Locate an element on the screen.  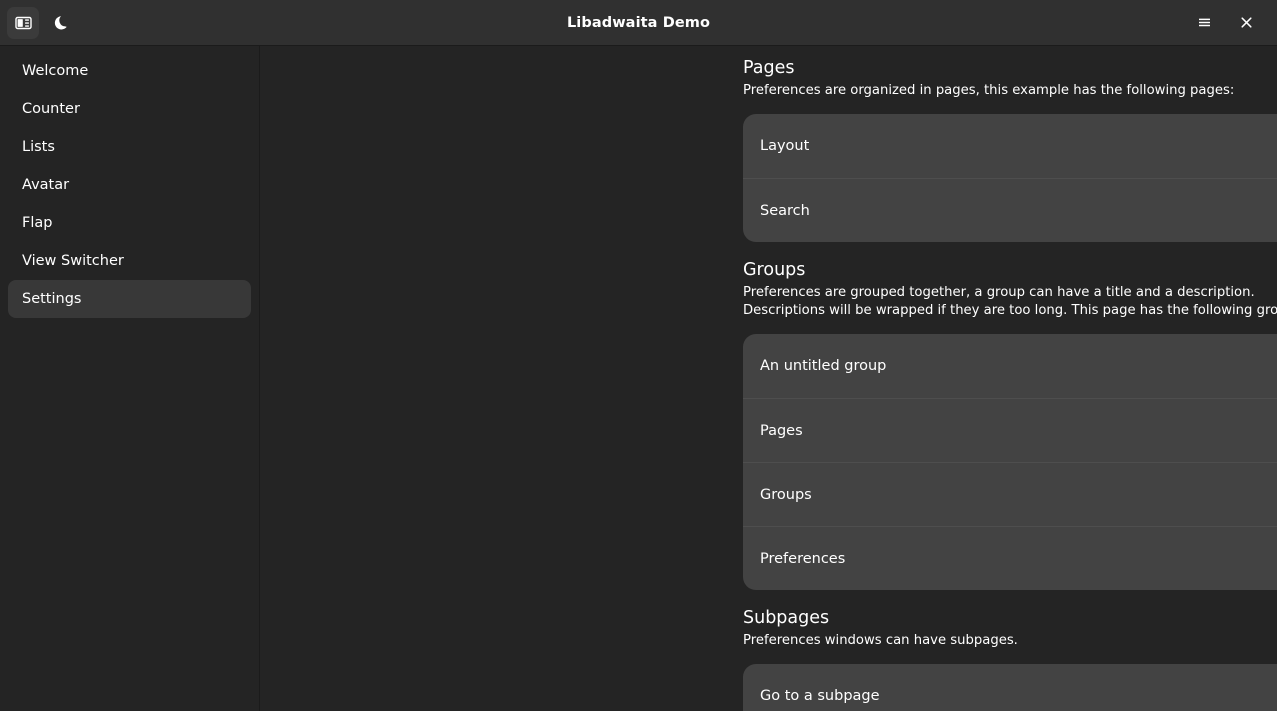
list-card: Layout Search is located at coordinates (1010, 178).